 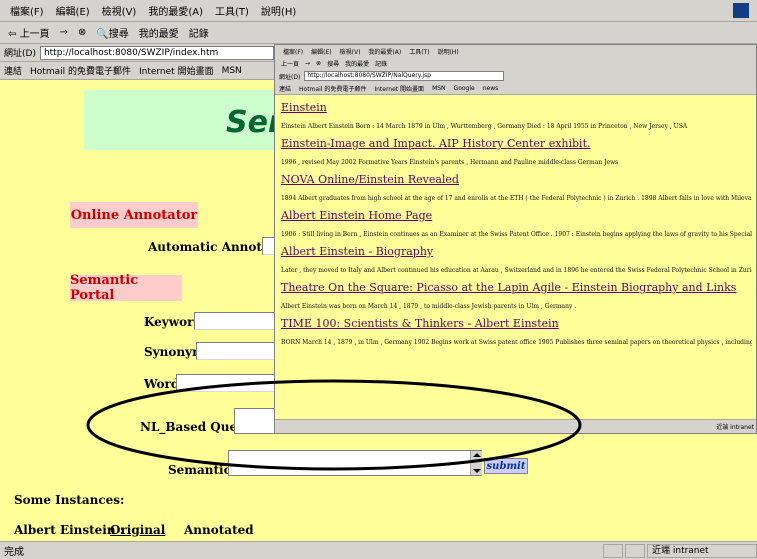 I want to click on popup-status-bar: 近端 intranet, so click(x=515, y=426).